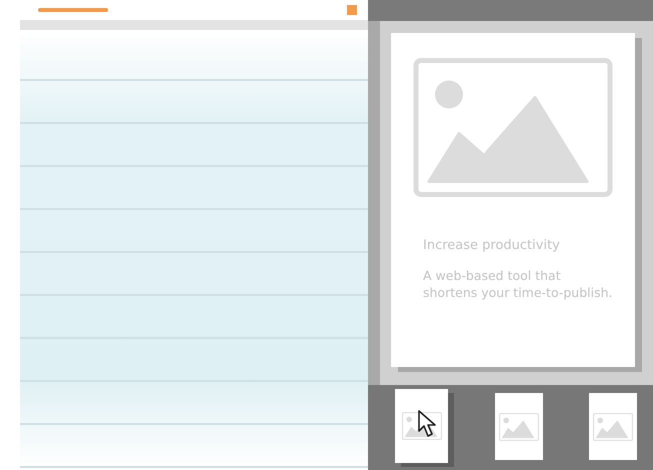 Image resolution: width=653 pixels, height=470 pixels. Describe the element at coordinates (352, 10) in the screenshot. I see `square-icon` at that location.